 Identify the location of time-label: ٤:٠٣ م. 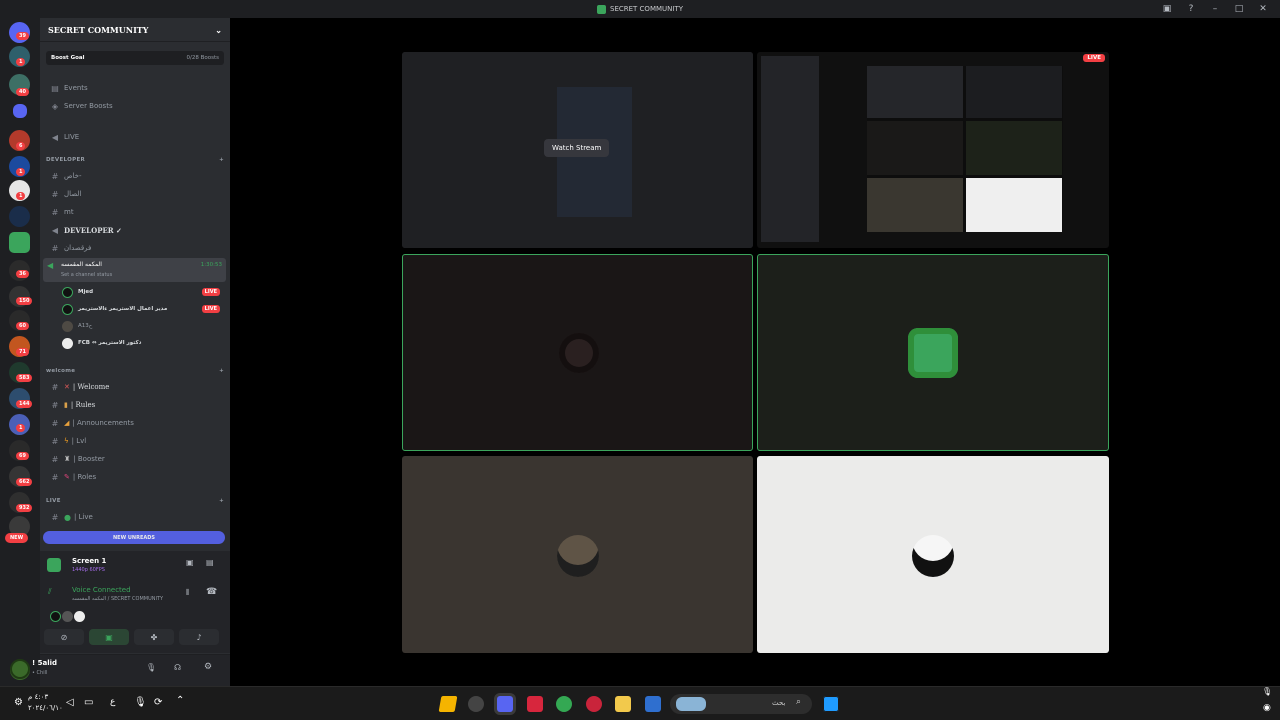
(38, 697).